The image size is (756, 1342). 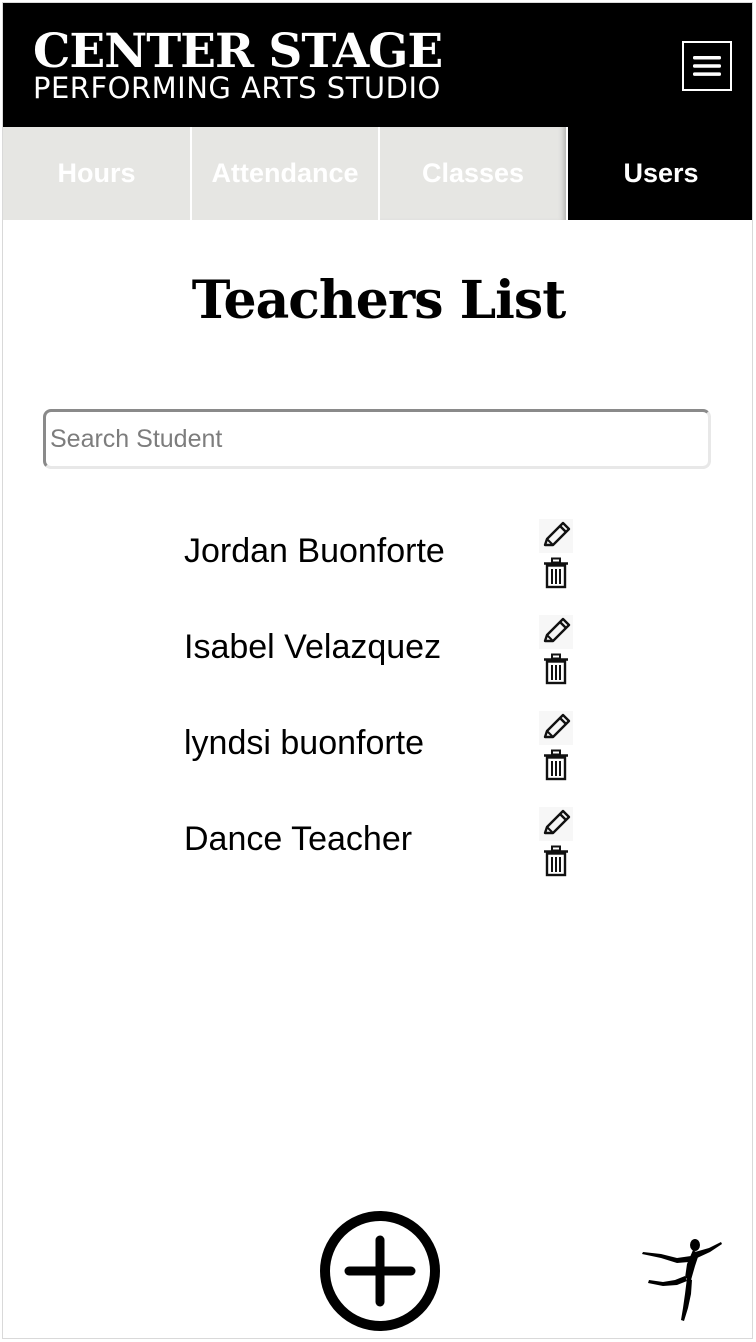 I want to click on app-header: CENTER STAGE PERFORMING ARTS STUDIO, so click(x=377, y=65).